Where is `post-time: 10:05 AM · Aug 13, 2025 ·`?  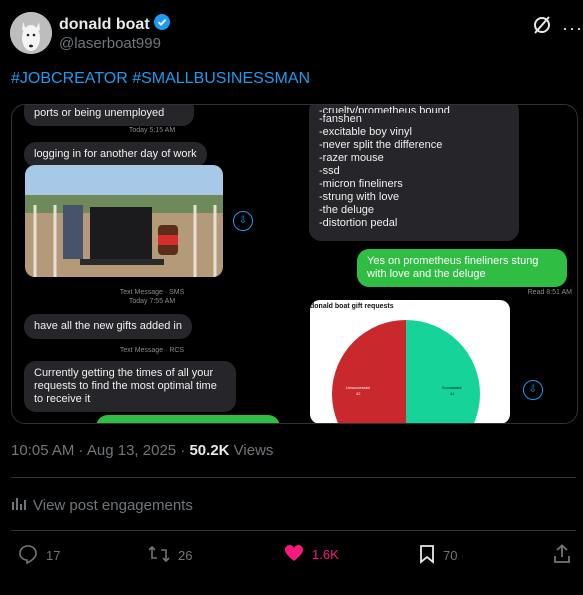 post-time: 10:05 AM · Aug 13, 2025 · is located at coordinates (98, 450).